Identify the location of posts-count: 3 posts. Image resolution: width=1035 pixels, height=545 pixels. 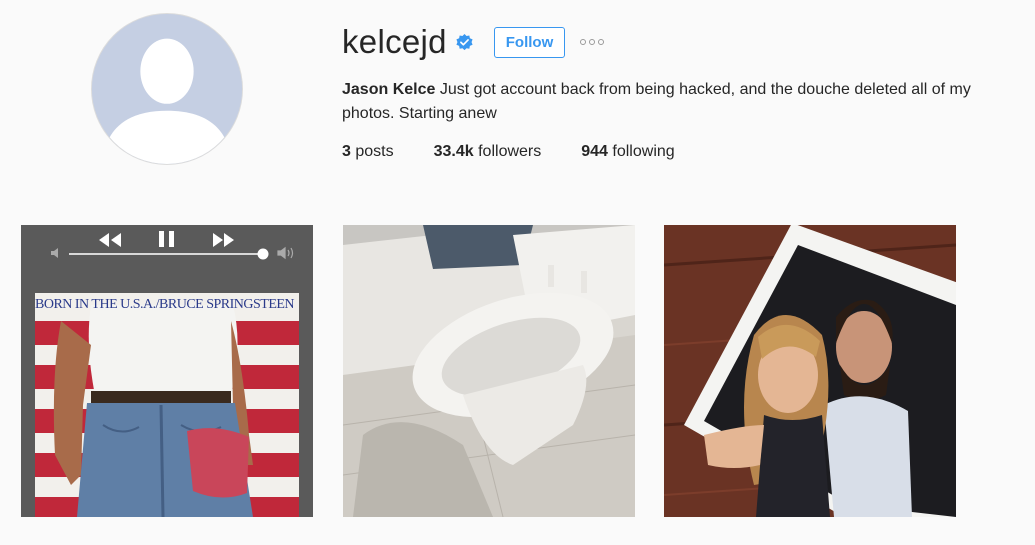
(368, 152).